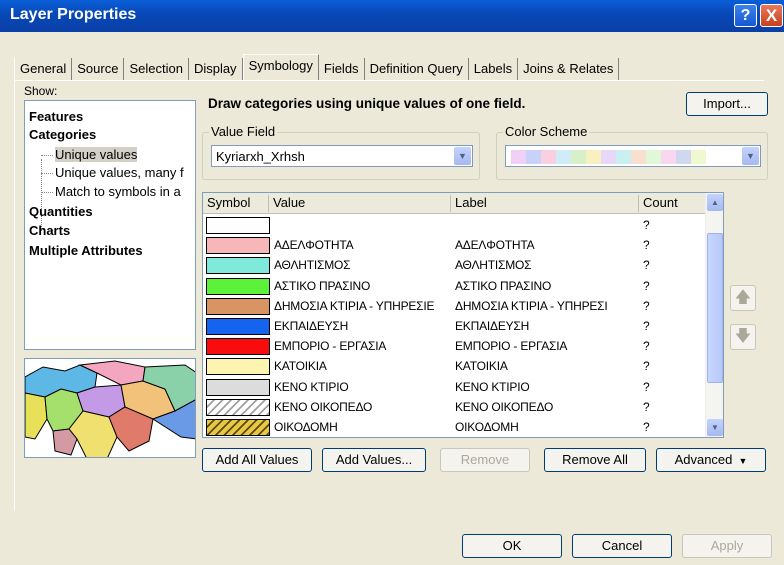 The image size is (784, 565). What do you see at coordinates (86, 250) in the screenshot?
I see `show-item-multiple-attributes: Multiple Attributes` at bounding box center [86, 250].